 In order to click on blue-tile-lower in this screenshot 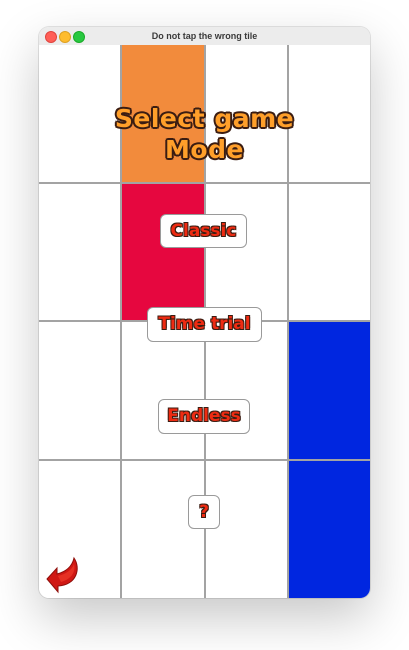, I will do `click(329, 529)`.